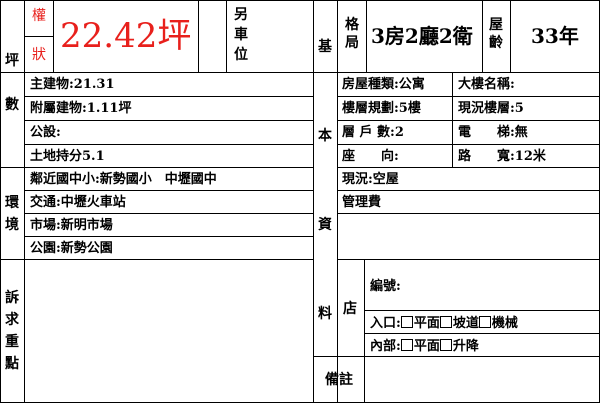 The height and width of the screenshot is (403, 600). Describe the element at coordinates (156, 259) in the screenshot. I see `env-section-bottom` at that location.